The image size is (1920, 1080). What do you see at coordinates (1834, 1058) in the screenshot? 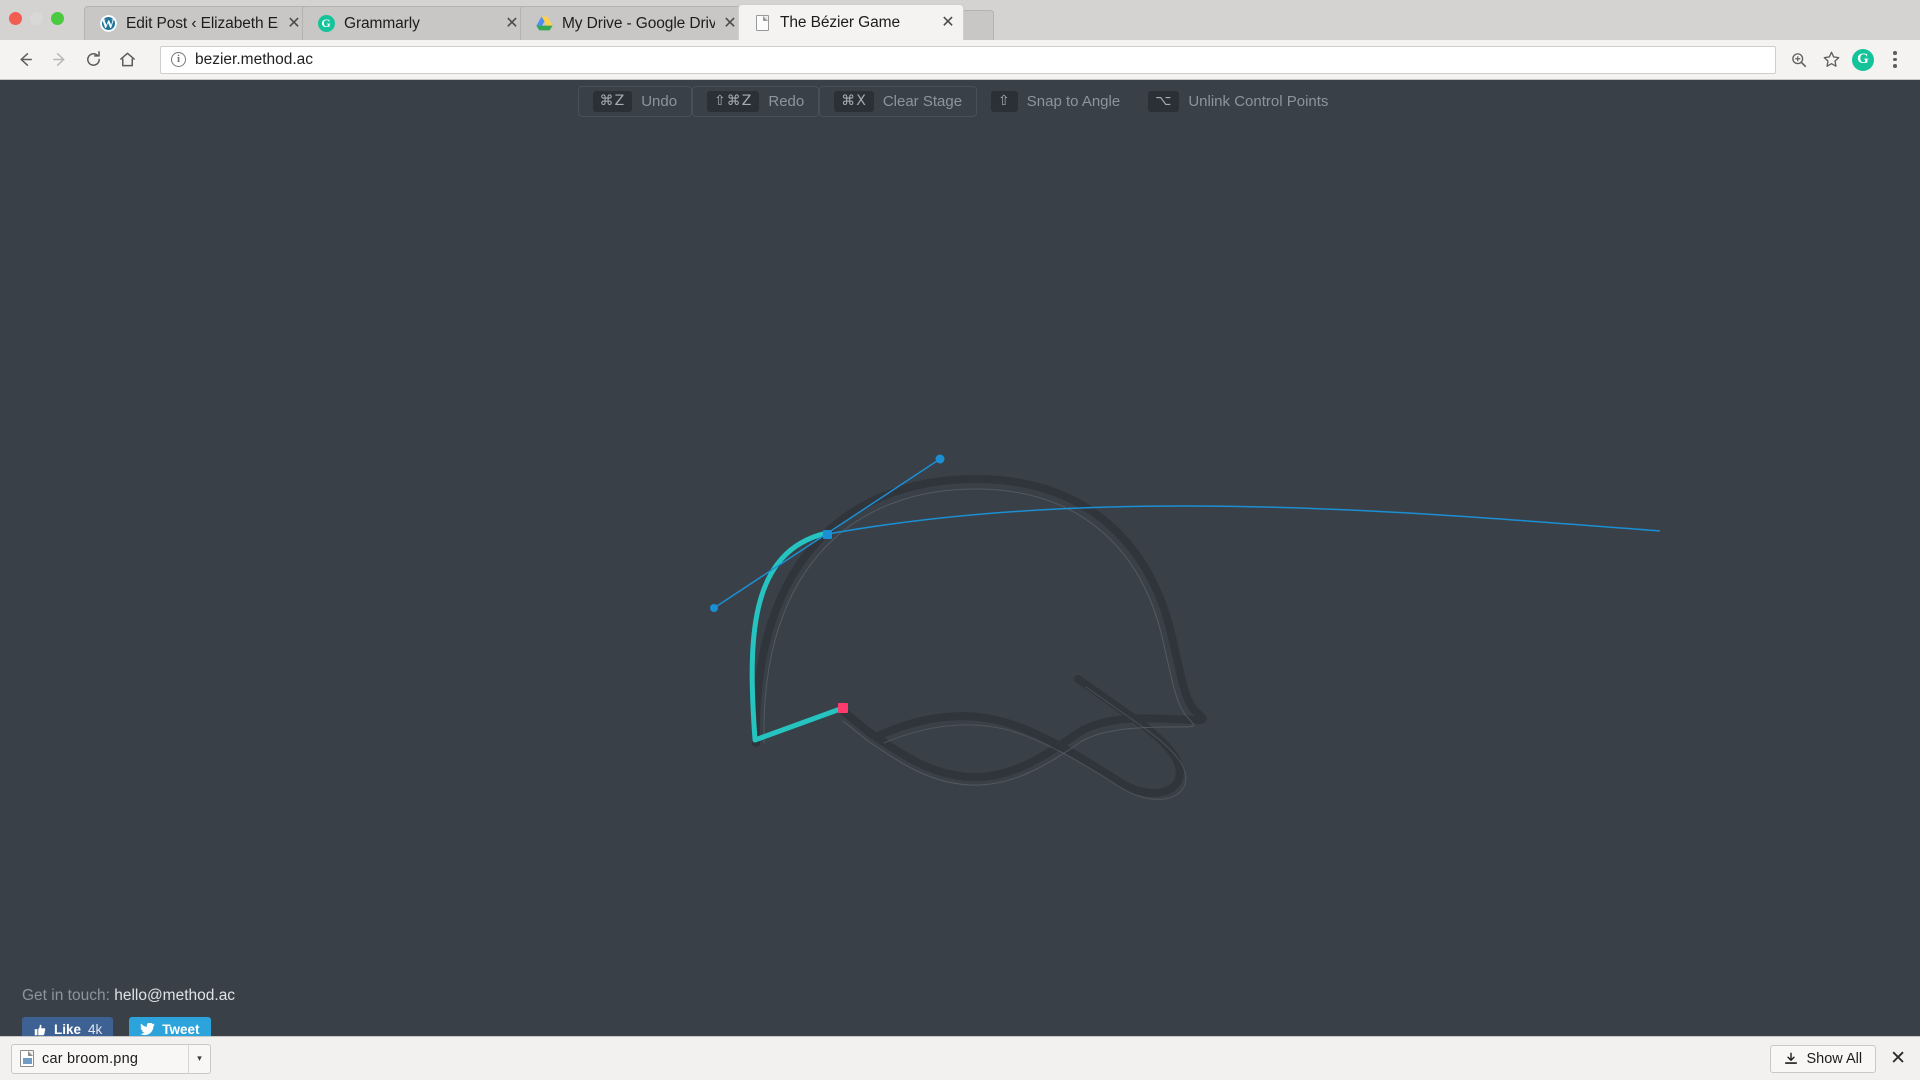
I see `show-all-label: Show All` at bounding box center [1834, 1058].